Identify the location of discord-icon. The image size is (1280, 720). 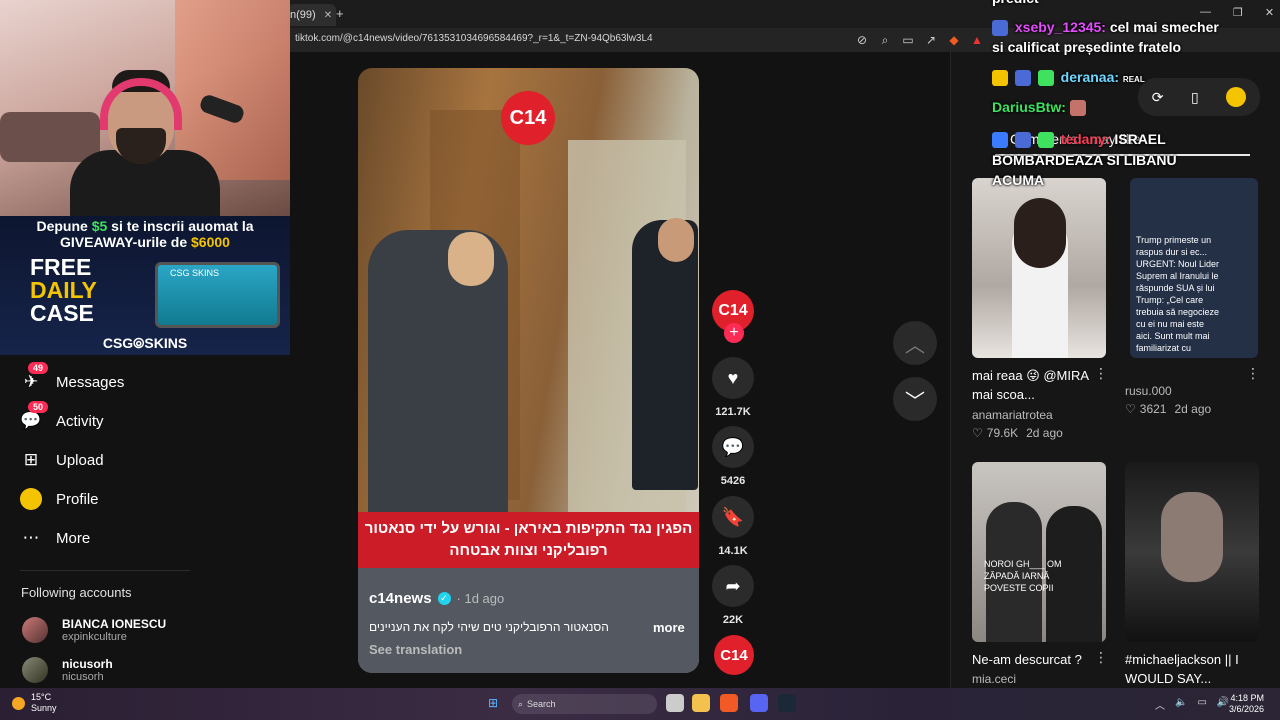
(759, 703).